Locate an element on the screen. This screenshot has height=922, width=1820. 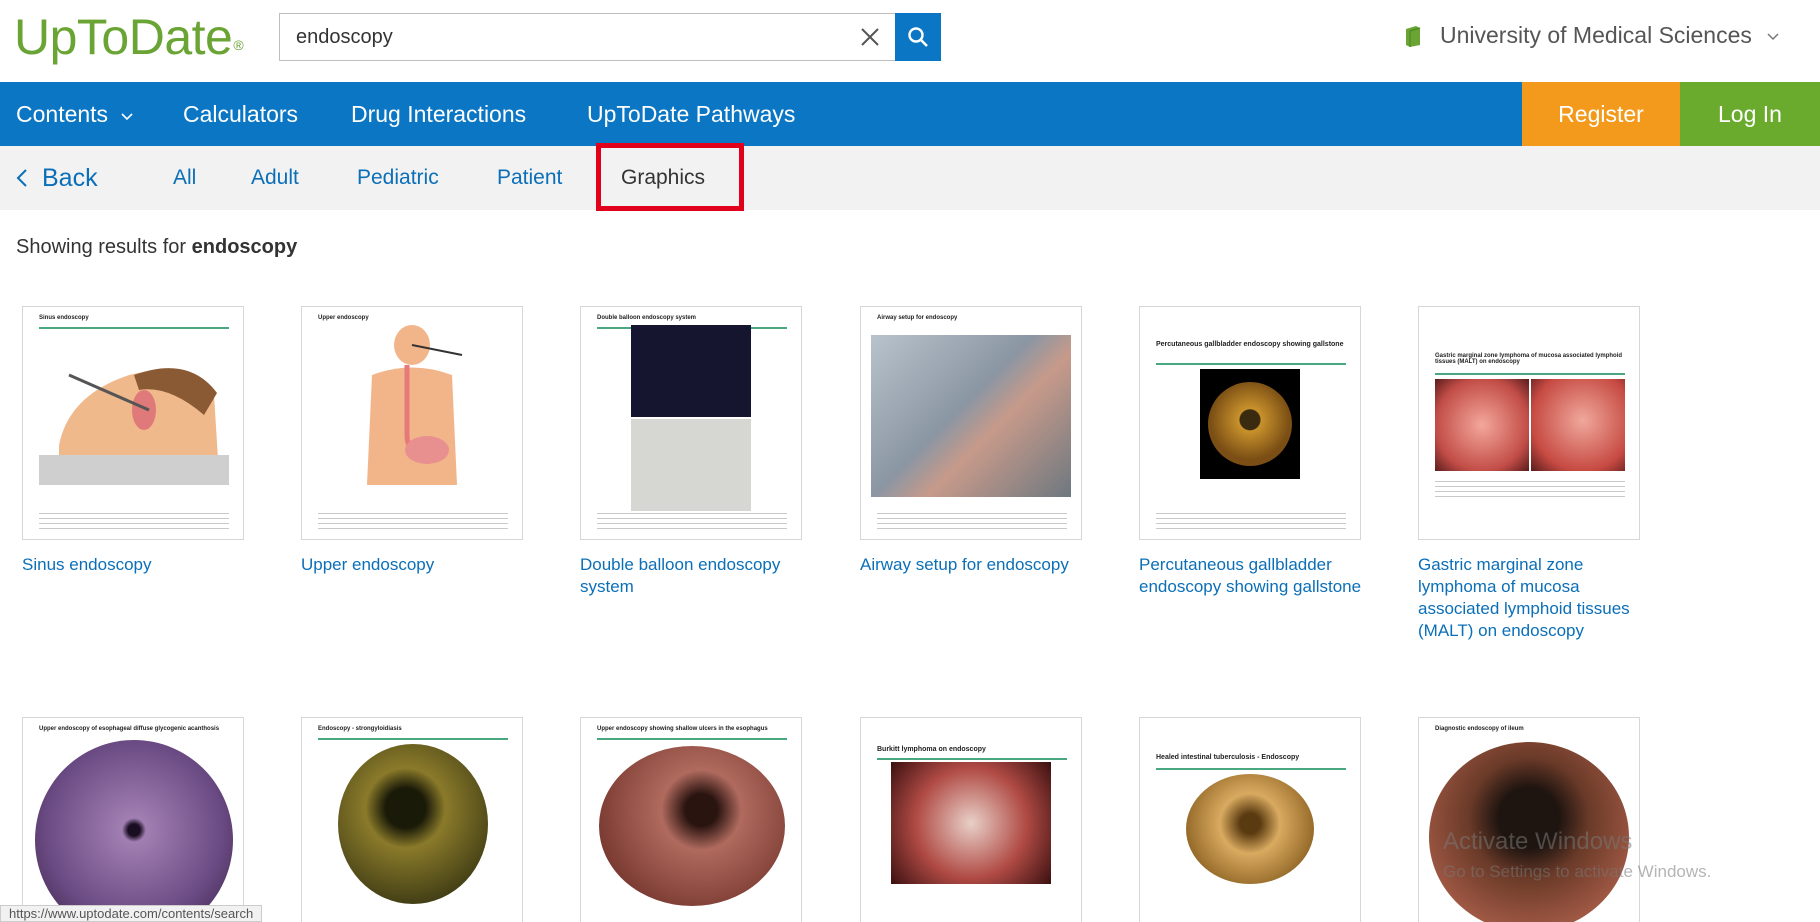
nav-contents: Contents is located at coordinates (75, 114).